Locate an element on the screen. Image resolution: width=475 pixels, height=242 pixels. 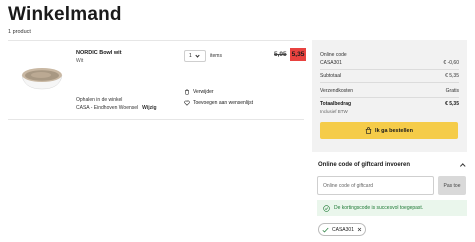
product-count: 1 product is located at coordinates (19, 32).